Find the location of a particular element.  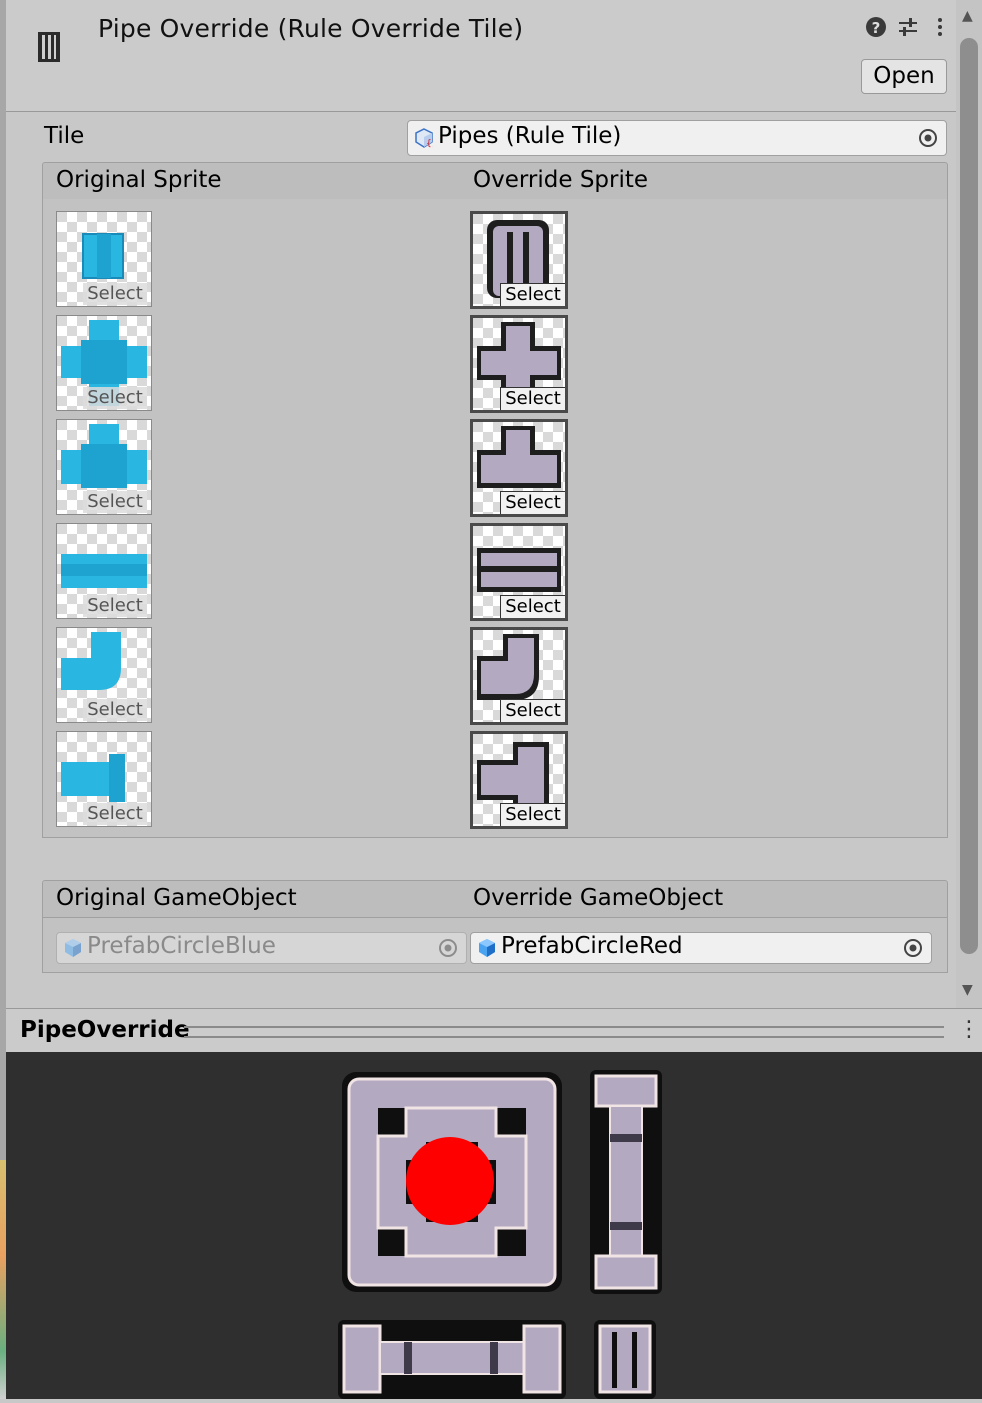

gameobject-table-header: Original GameObject Override GameObject is located at coordinates (495, 899).